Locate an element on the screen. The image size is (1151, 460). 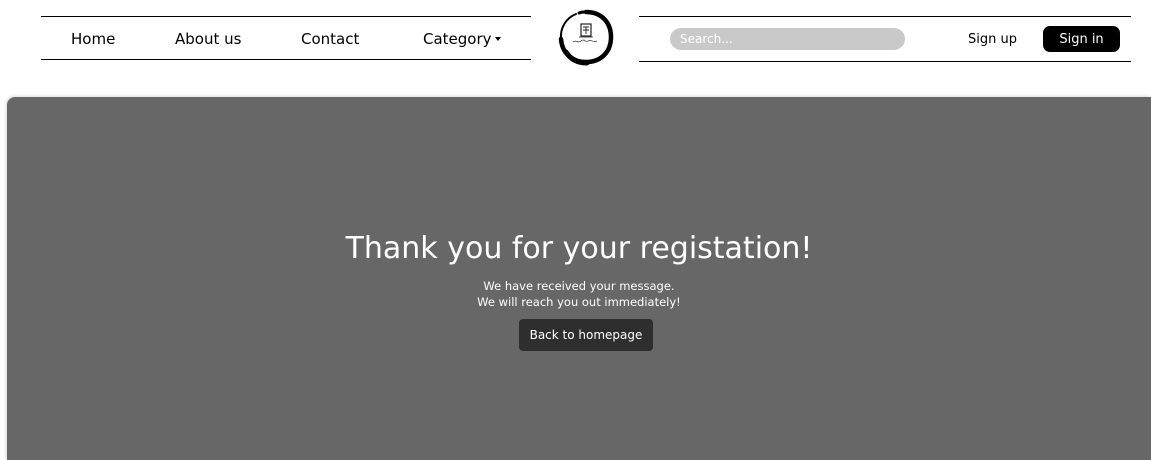
nav-about-link: About us is located at coordinates (208, 39).